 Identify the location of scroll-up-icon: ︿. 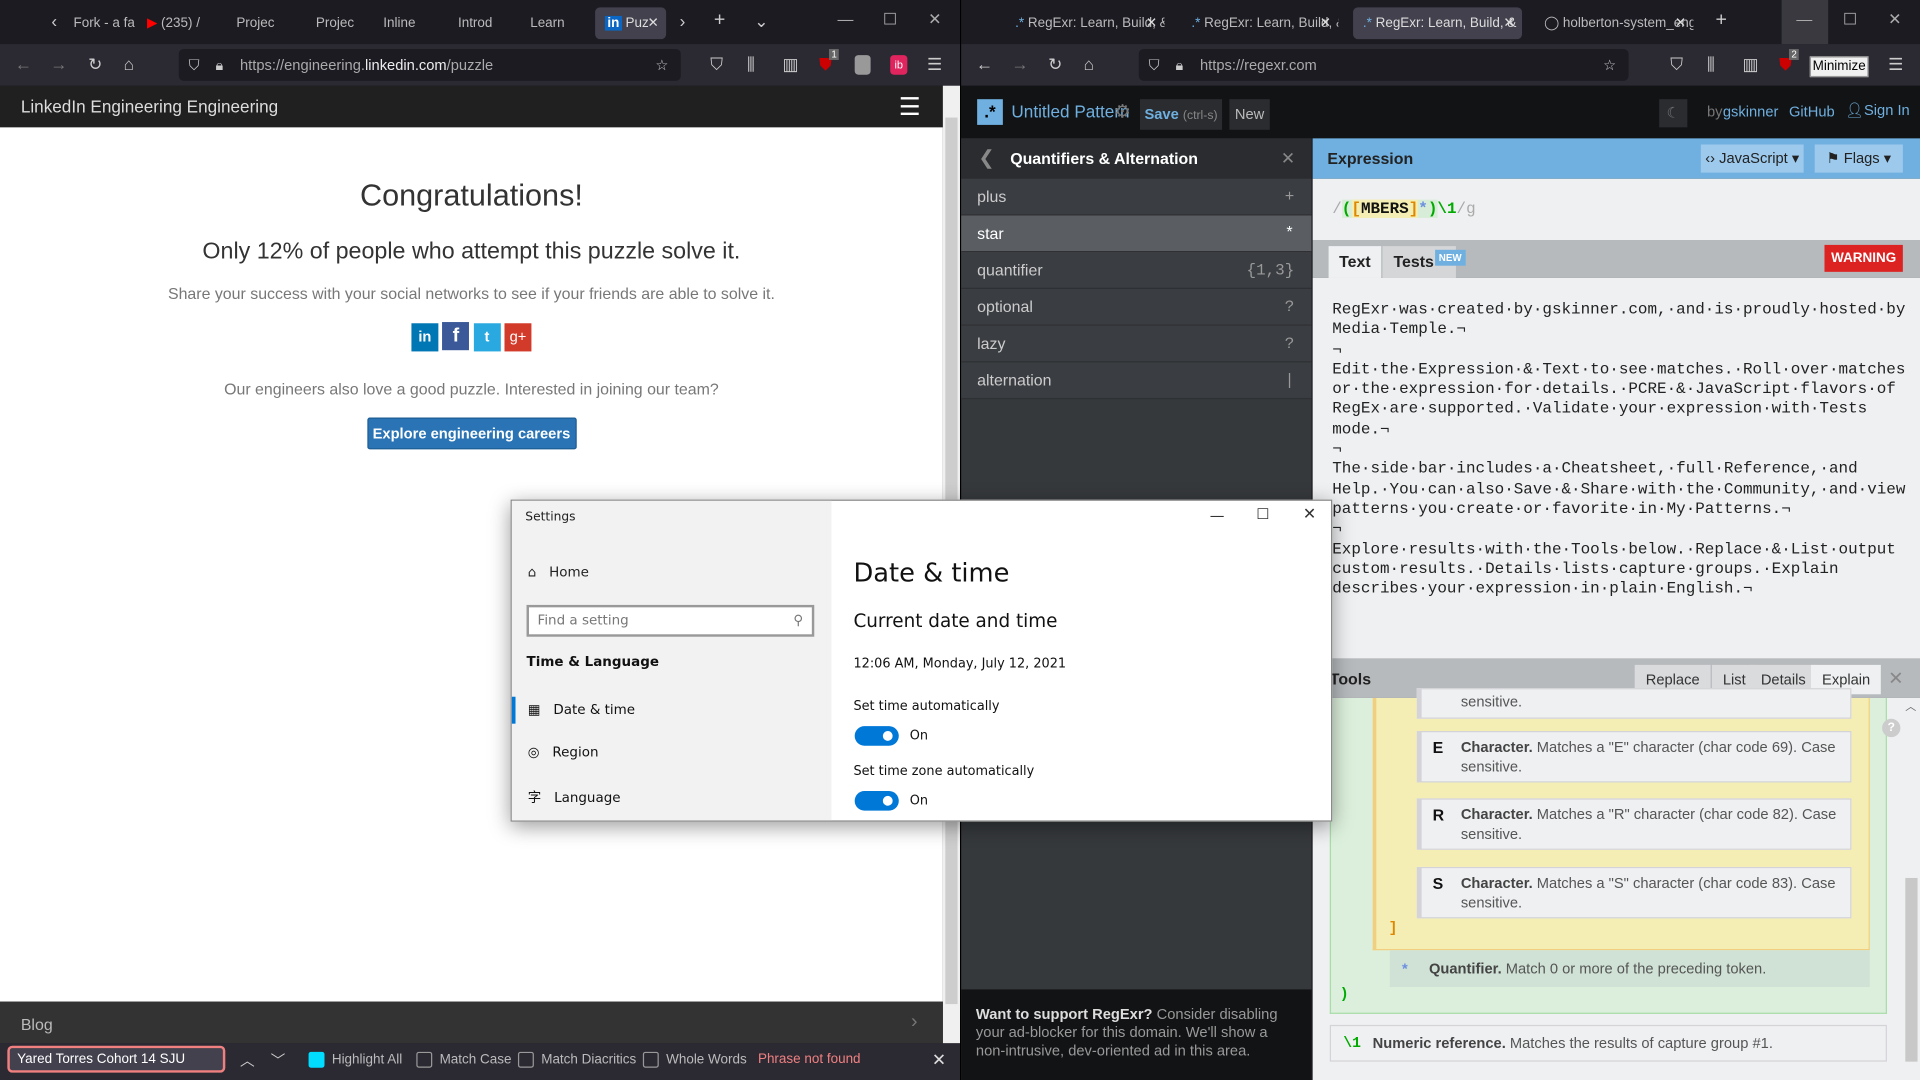
(1910, 706).